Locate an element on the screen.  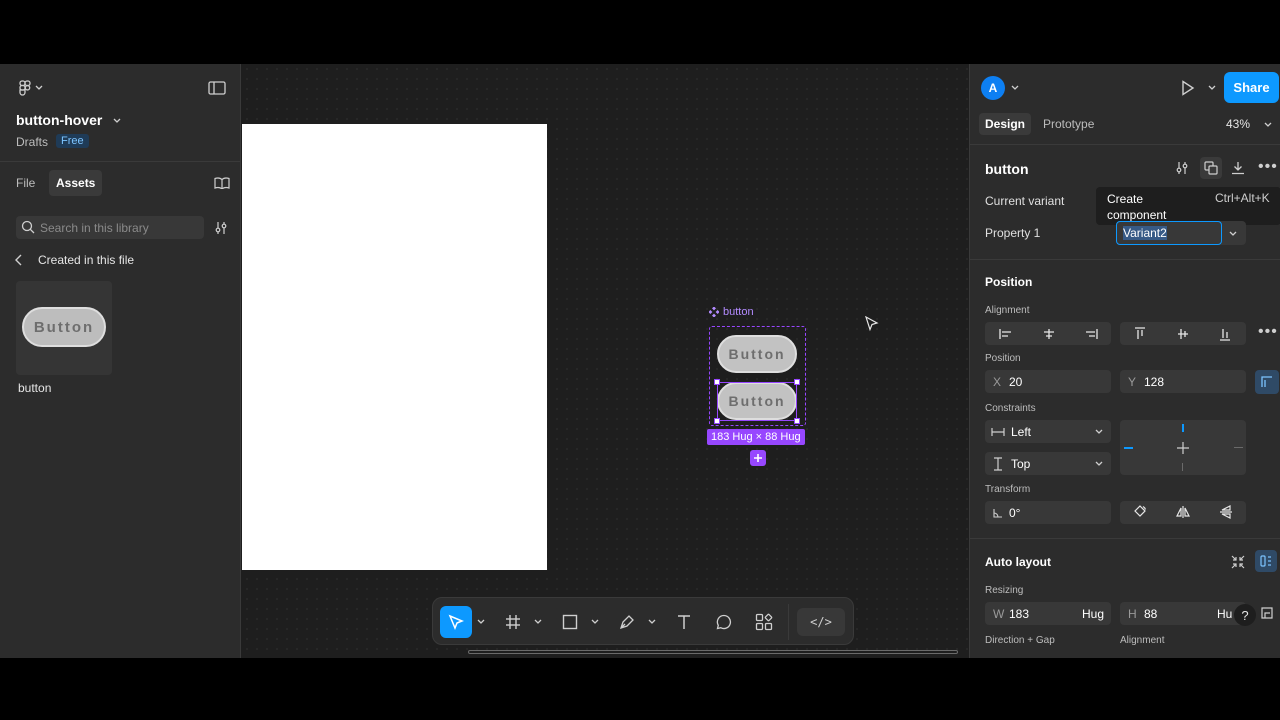
w-mode: Hug is located at coordinates (1093, 614).